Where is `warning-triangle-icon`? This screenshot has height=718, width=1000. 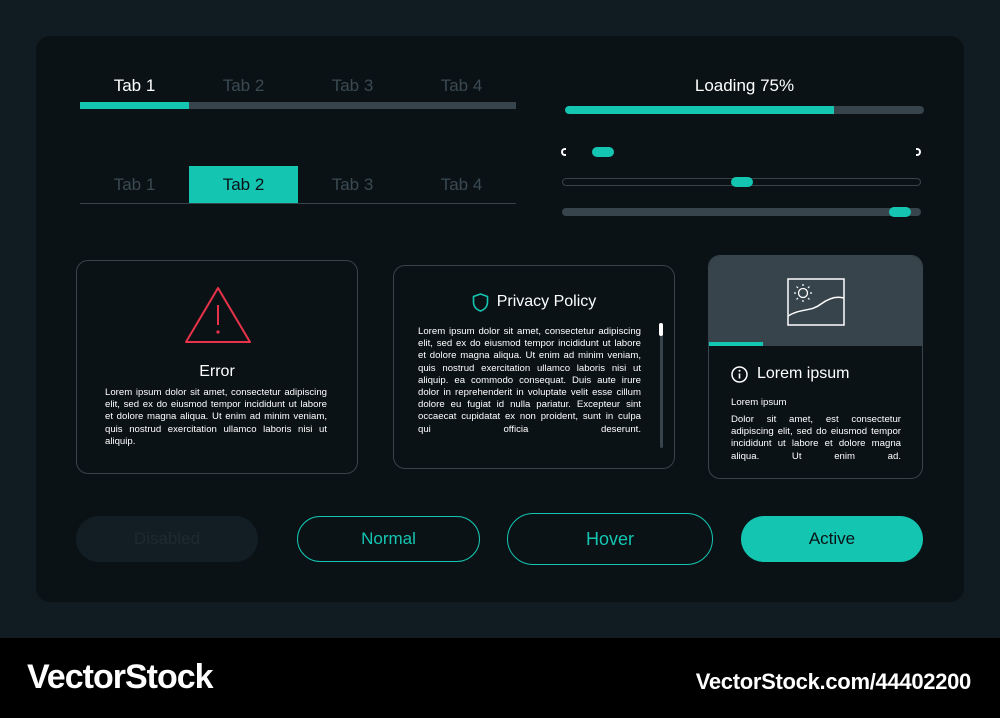
warning-triangle-icon is located at coordinates (218, 315).